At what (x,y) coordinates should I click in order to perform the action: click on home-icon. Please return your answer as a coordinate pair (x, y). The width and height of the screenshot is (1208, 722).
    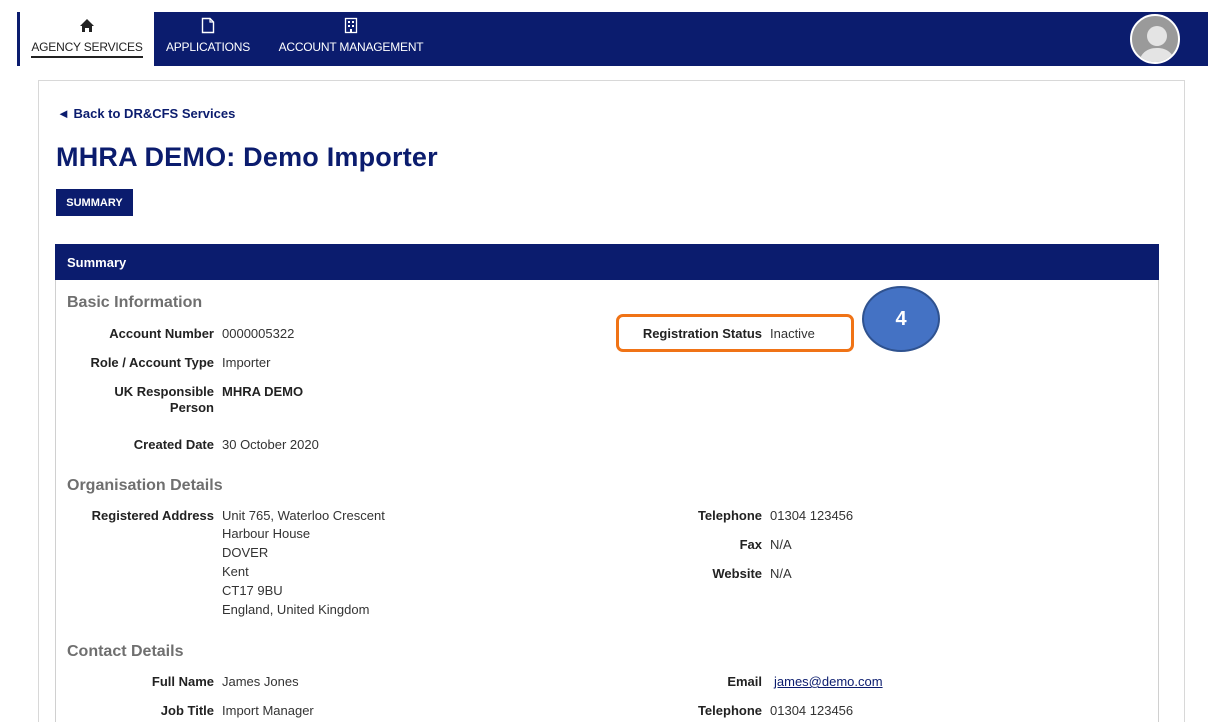
    Looking at the image, I should click on (87, 25).